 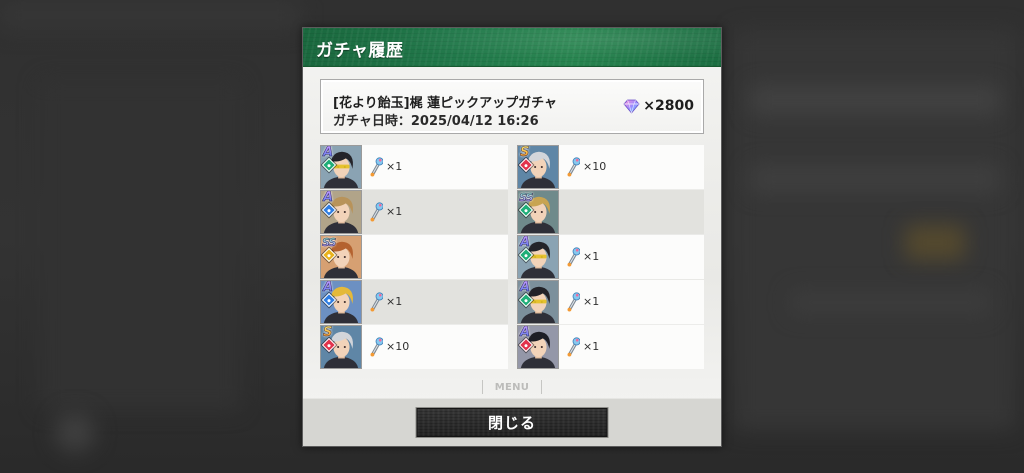 I want to click on gem-icon, so click(x=631, y=106).